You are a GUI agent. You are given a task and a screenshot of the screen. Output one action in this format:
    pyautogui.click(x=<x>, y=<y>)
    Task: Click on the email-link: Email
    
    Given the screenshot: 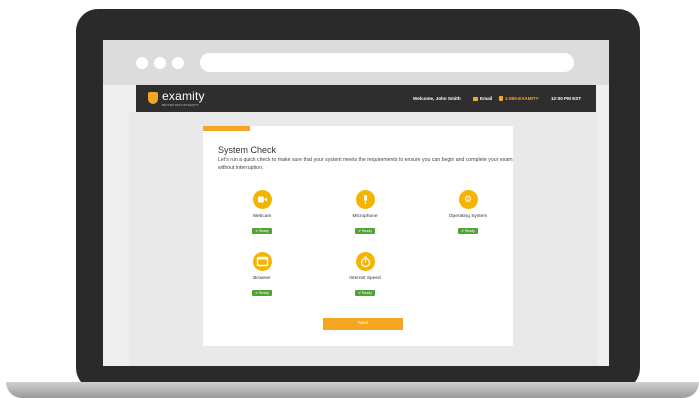 What is the action you would take?
    pyautogui.click(x=482, y=98)
    